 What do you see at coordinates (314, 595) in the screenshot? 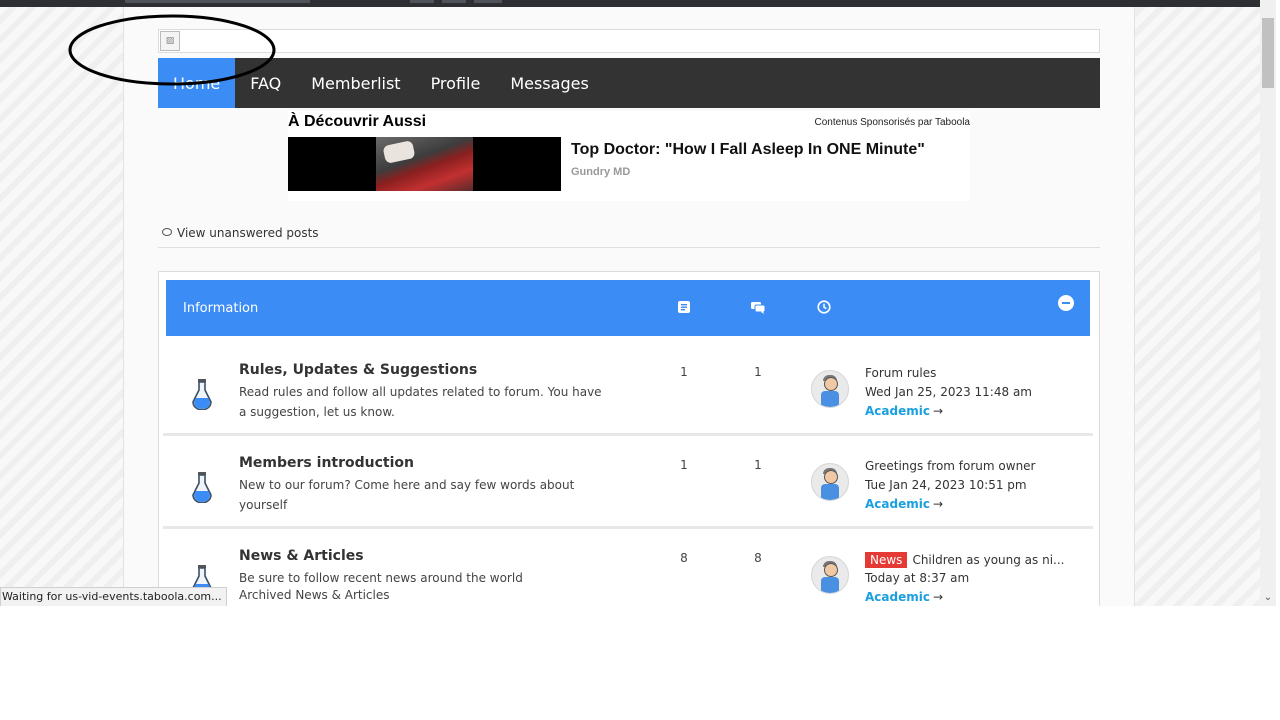
I see `subforum-link: Archived News & Articles` at bounding box center [314, 595].